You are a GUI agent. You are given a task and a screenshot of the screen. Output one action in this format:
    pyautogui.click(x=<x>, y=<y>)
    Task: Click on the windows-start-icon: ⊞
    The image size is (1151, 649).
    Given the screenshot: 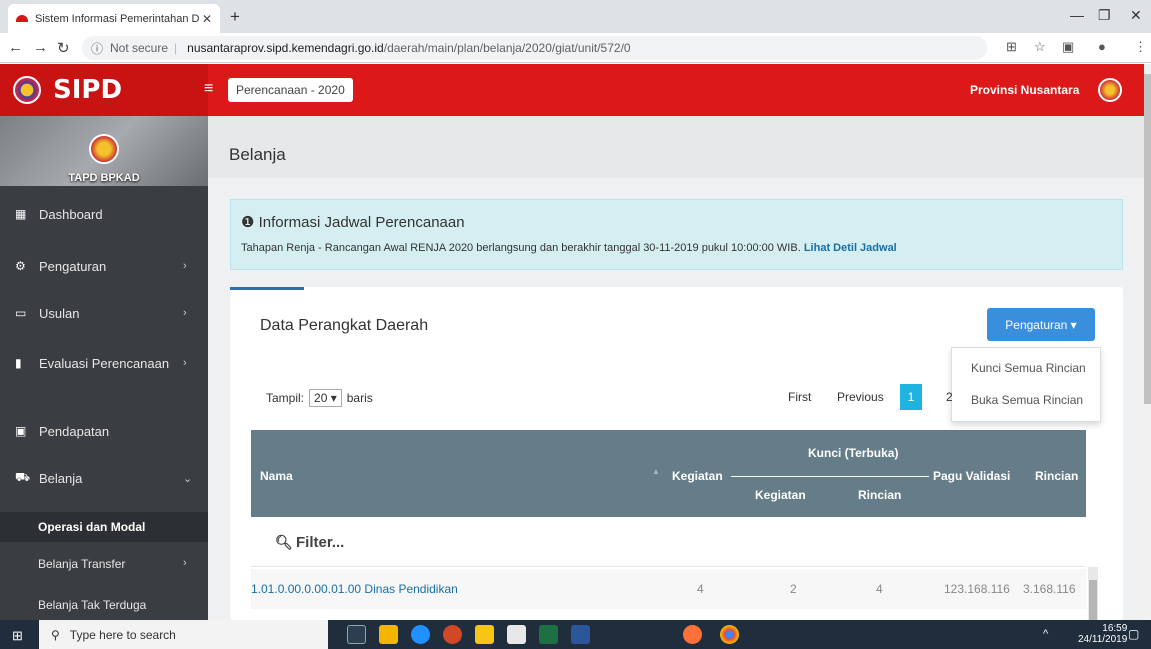 What is the action you would take?
    pyautogui.click(x=17, y=636)
    